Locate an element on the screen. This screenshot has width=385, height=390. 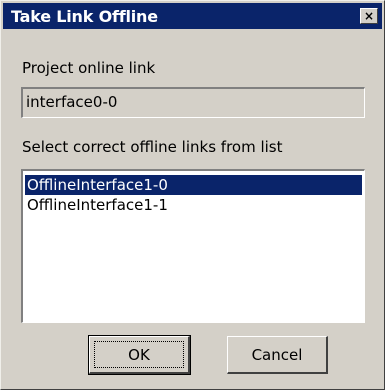
title-bar: Take Link Offline × is located at coordinates (192, 16).